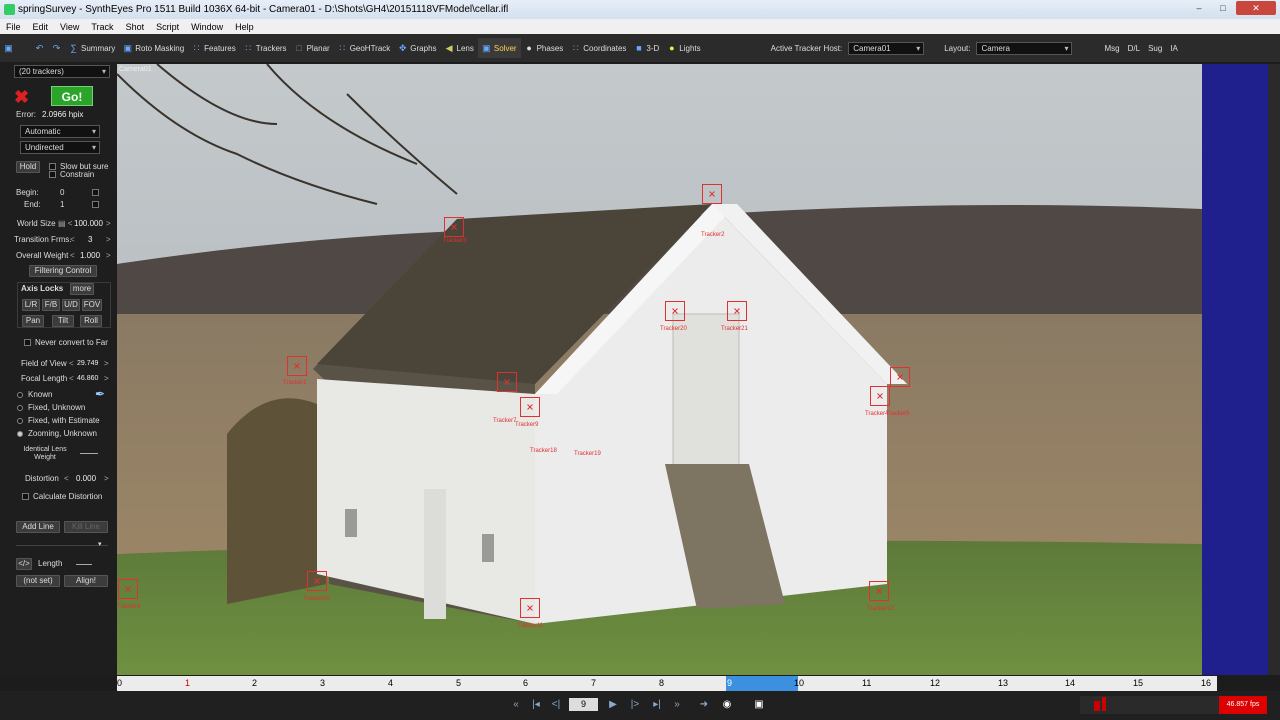 This screenshot has width=1280, height=720. Describe the element at coordinates (41, 27) in the screenshot. I see `menu-edit: Edit` at that location.